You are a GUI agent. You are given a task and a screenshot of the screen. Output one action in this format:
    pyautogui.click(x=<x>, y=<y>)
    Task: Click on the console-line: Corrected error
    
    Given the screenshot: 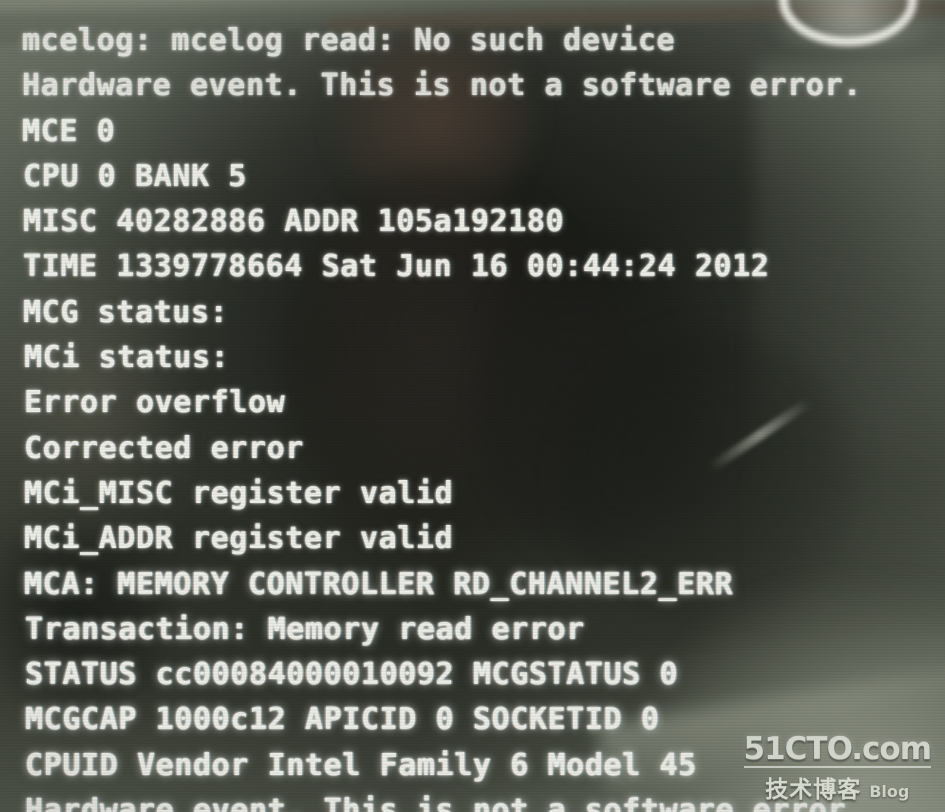 What is the action you would take?
    pyautogui.click(x=164, y=448)
    